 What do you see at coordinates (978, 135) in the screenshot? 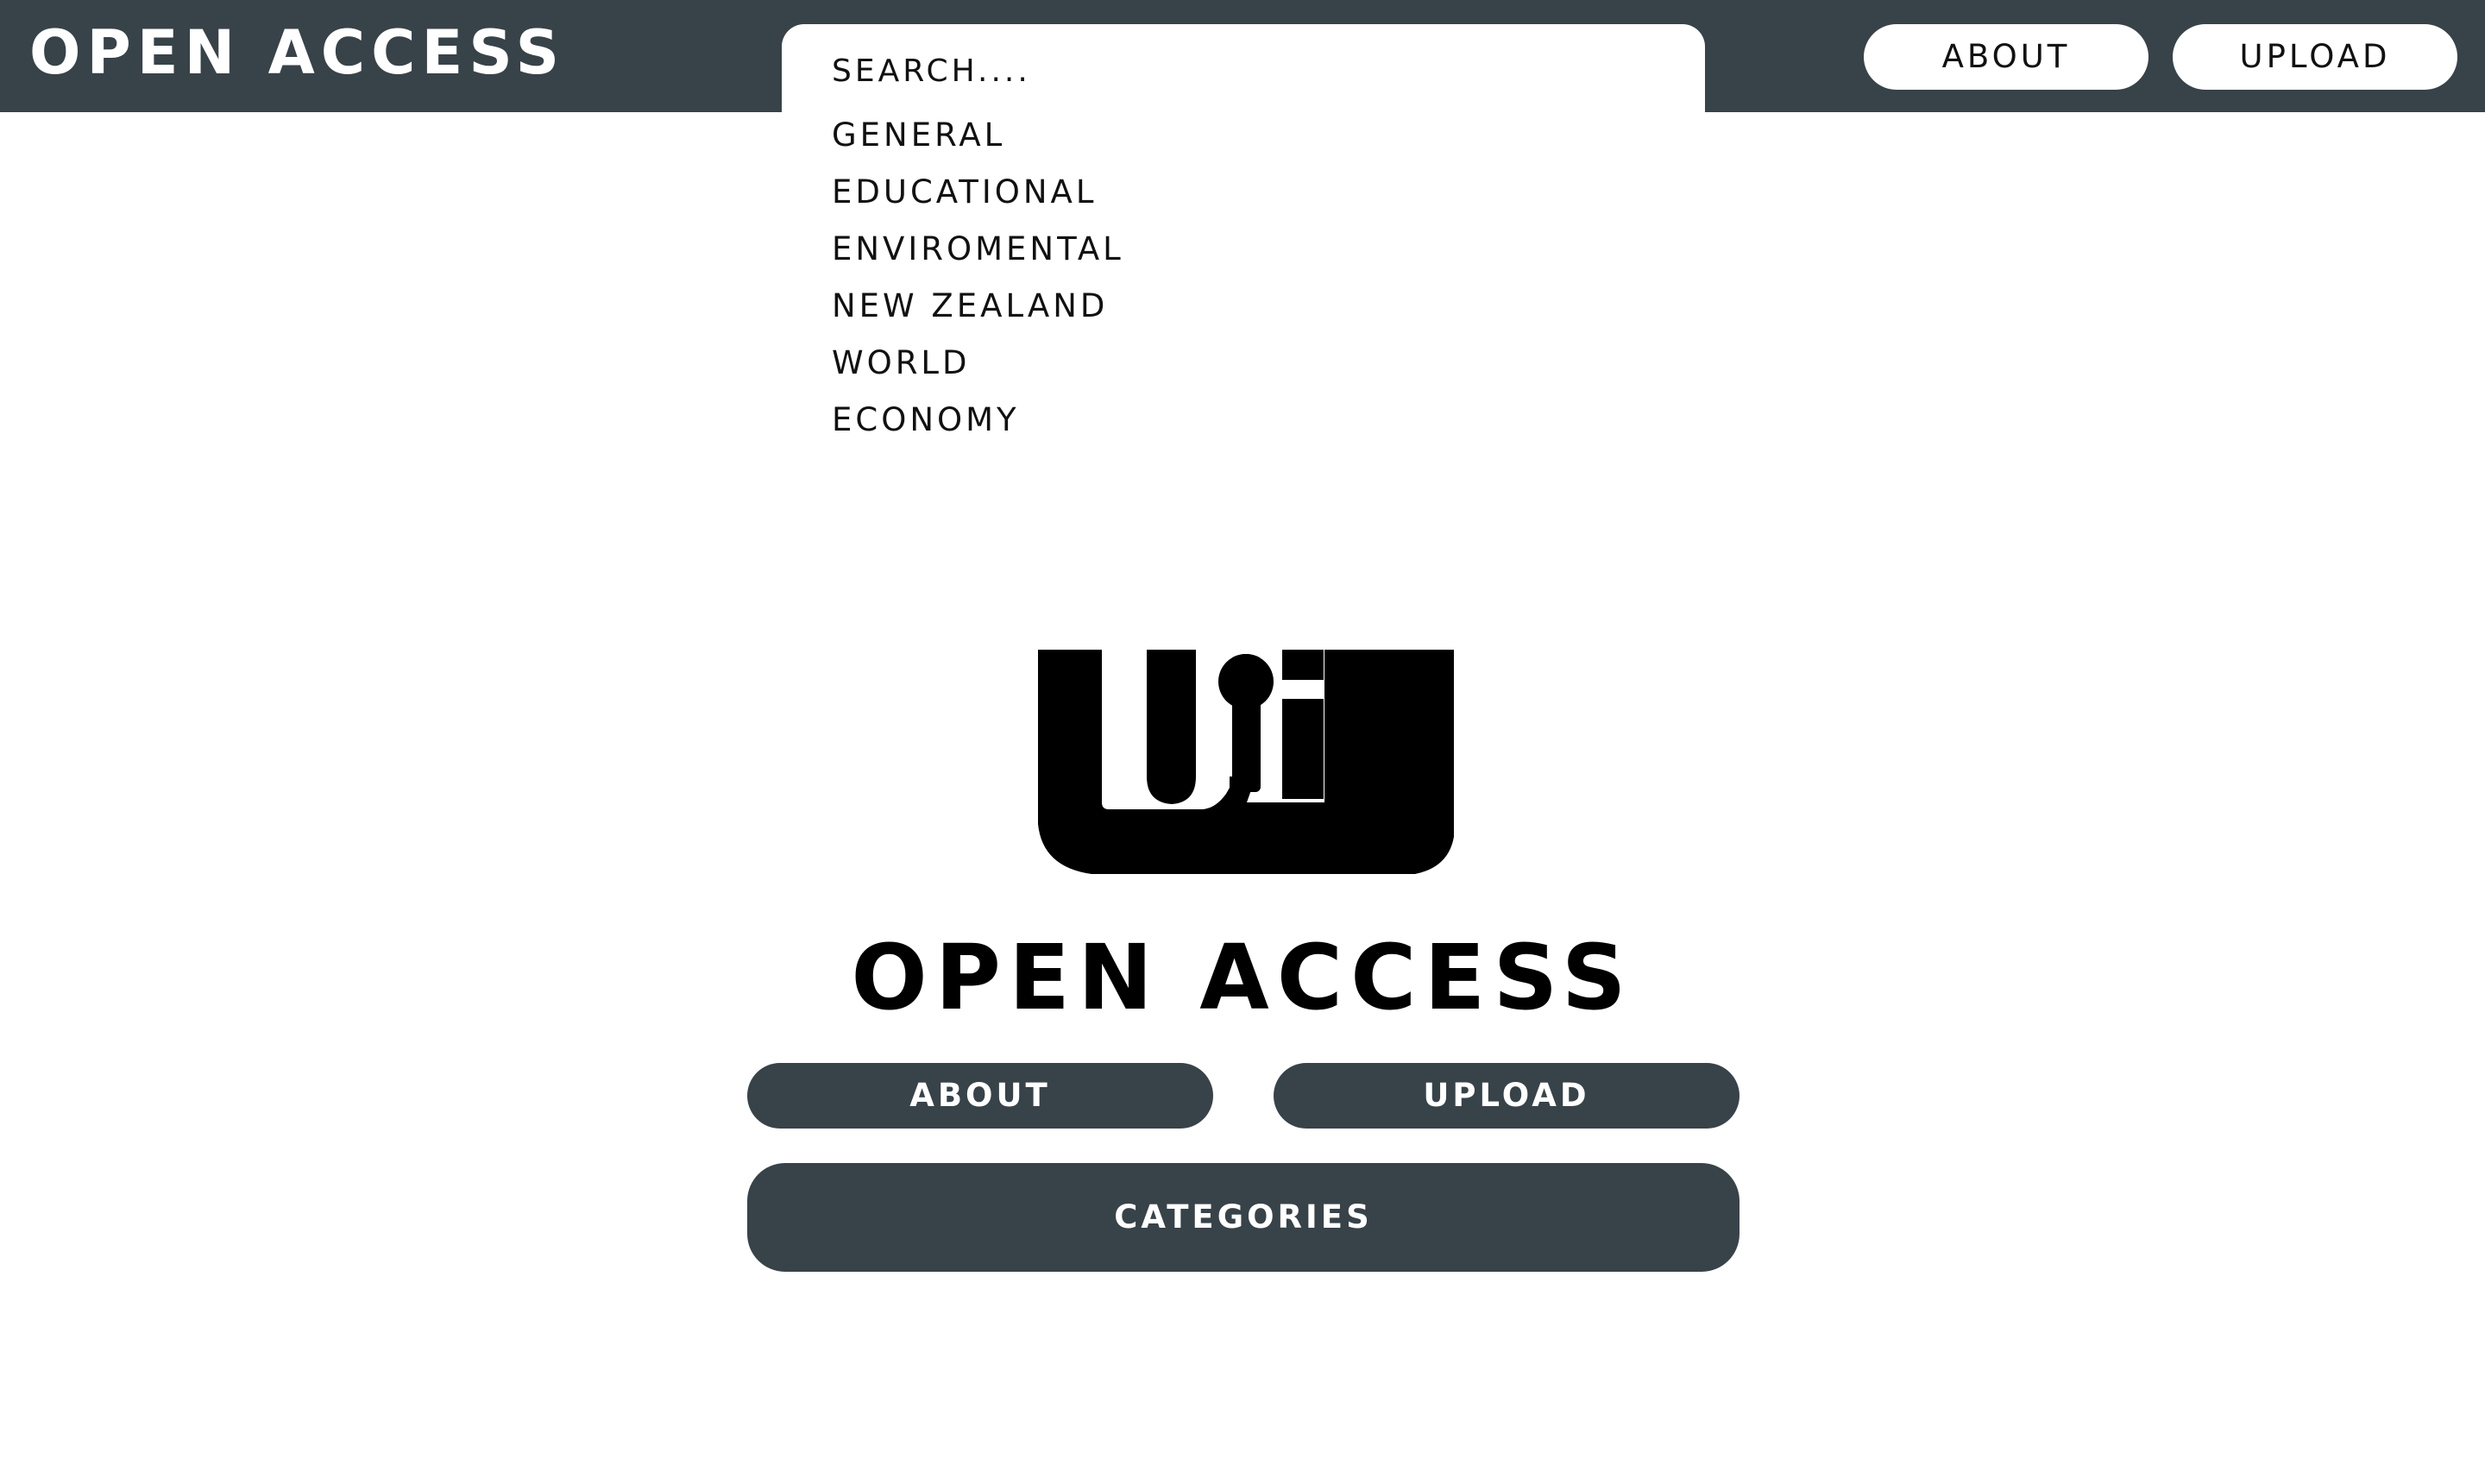
I see `dropdown-item-general: GENERAL` at bounding box center [978, 135].